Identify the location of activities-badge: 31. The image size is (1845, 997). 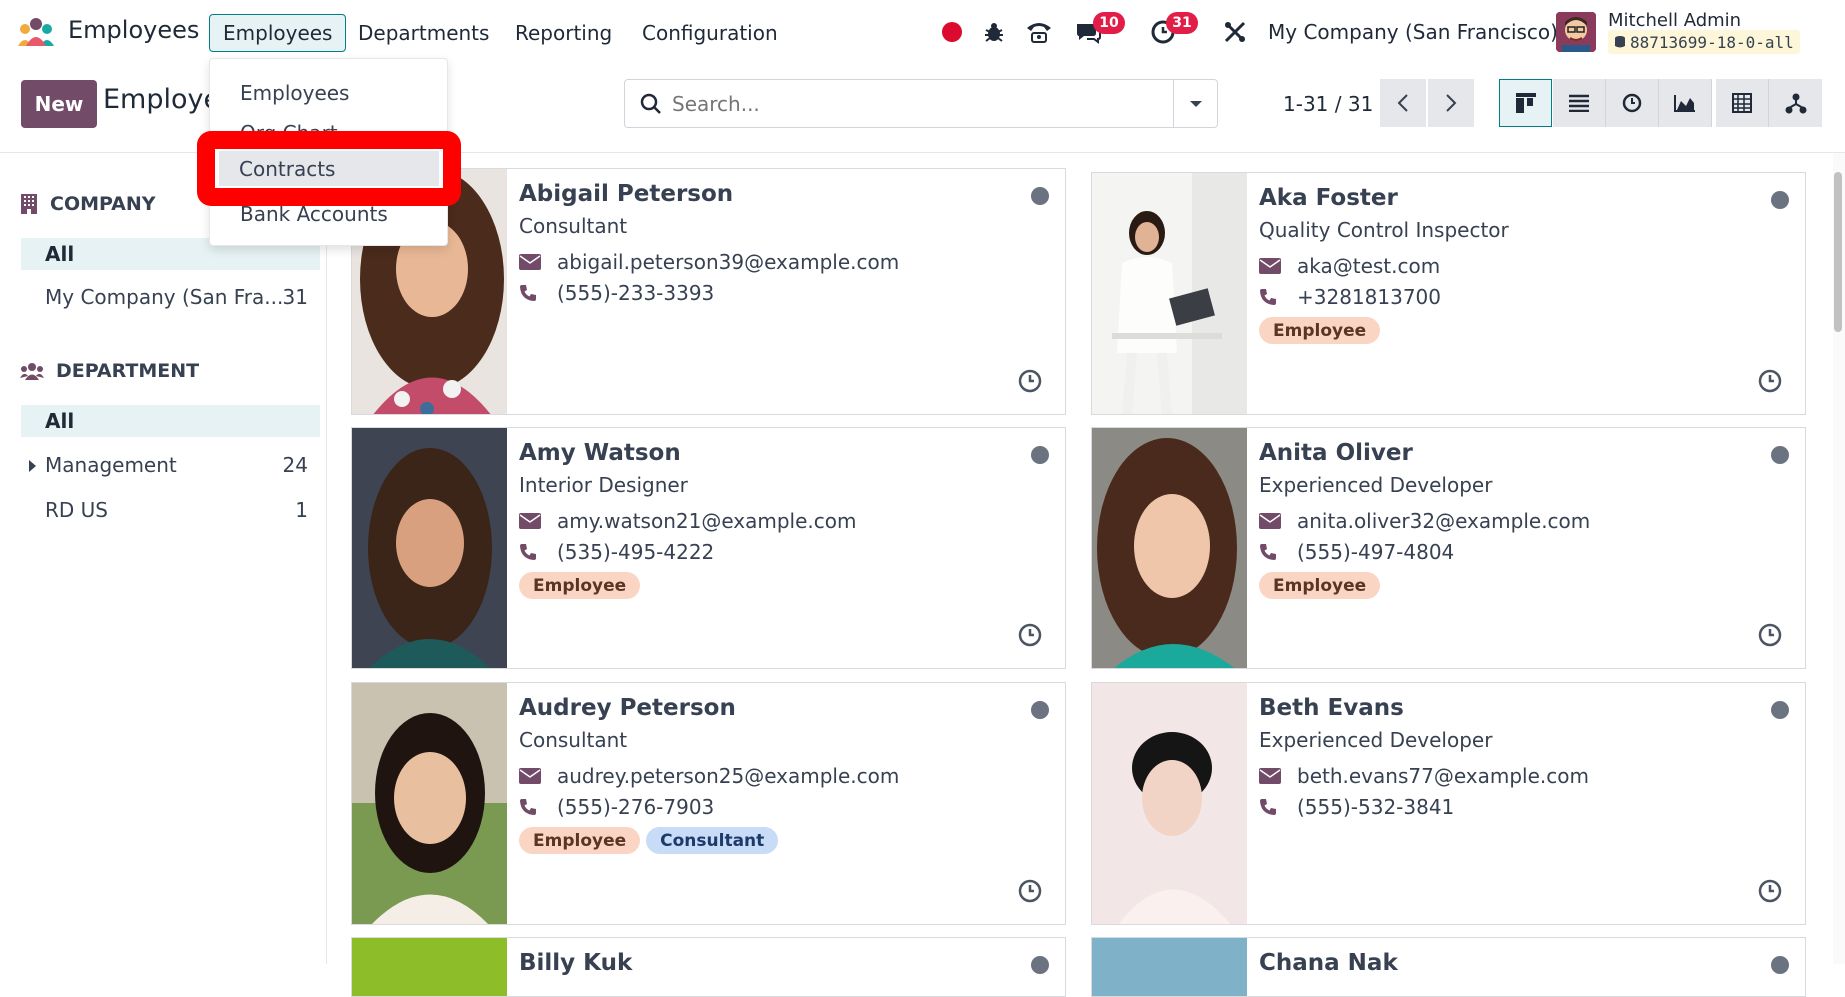
(1182, 23).